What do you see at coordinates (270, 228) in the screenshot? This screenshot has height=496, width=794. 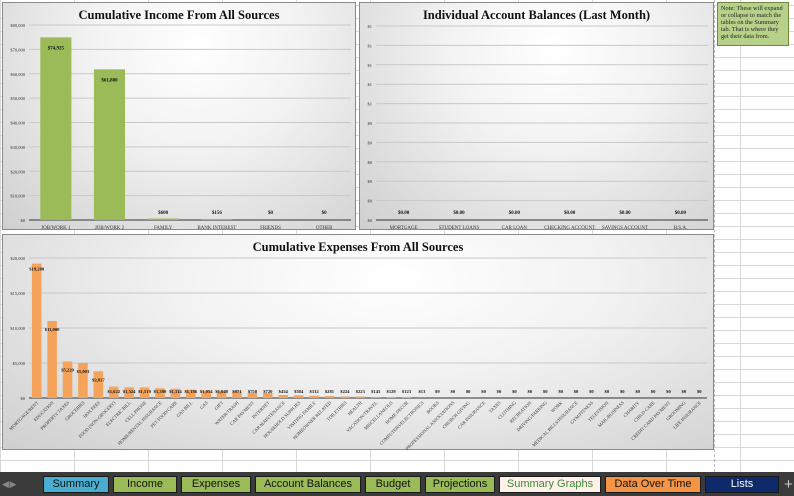 I see `x-category-label: FRIENDS` at bounding box center [270, 228].